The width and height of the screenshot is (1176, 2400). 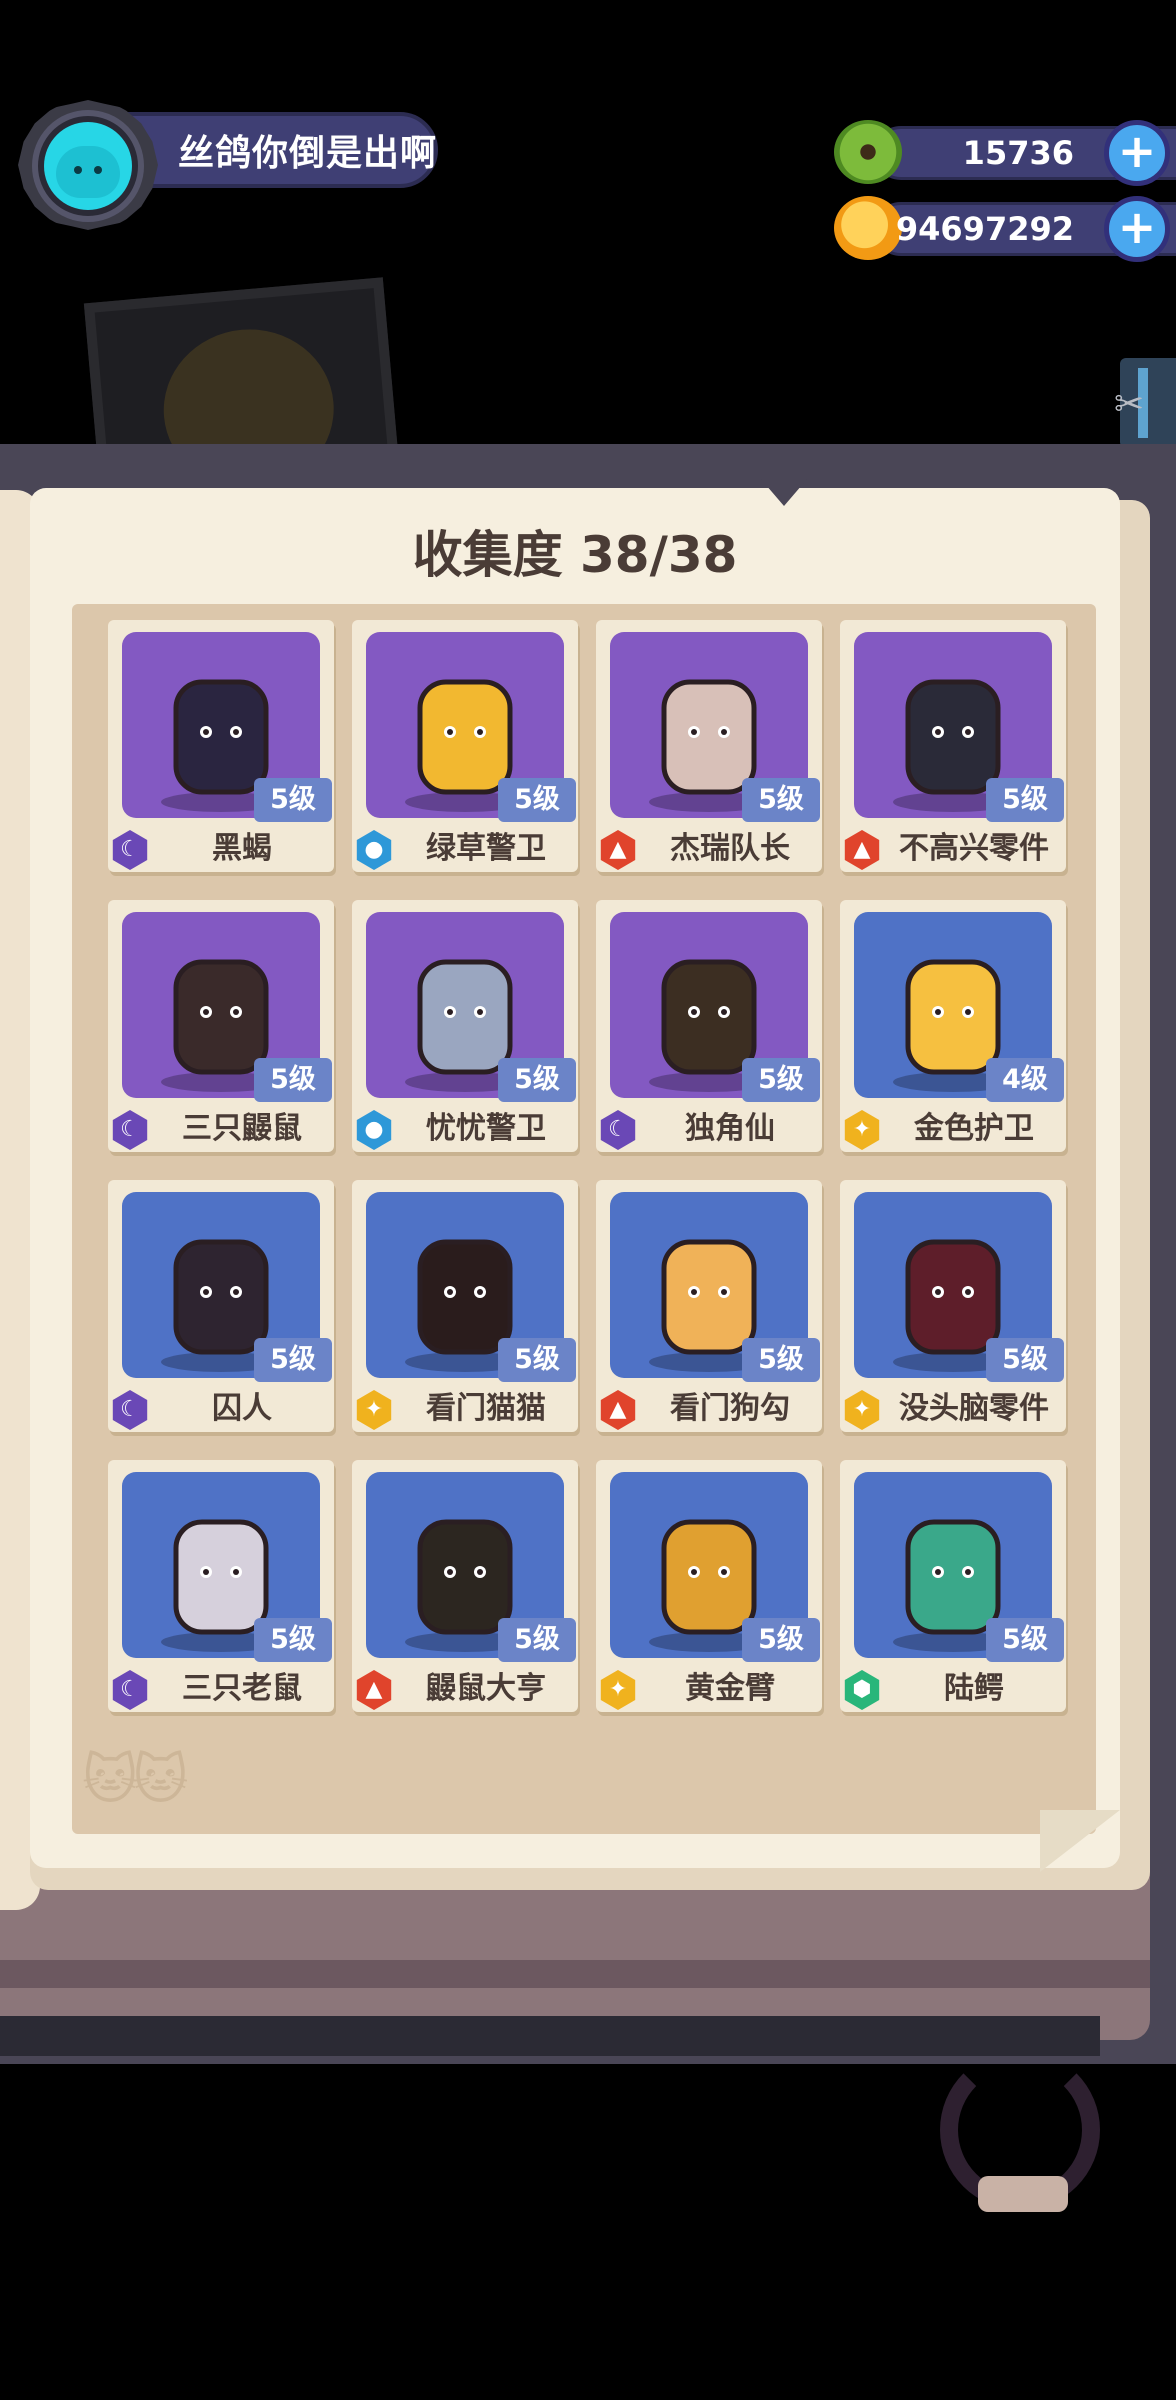 What do you see at coordinates (1018, 153) in the screenshot?
I see `donut-amount: 15736` at bounding box center [1018, 153].